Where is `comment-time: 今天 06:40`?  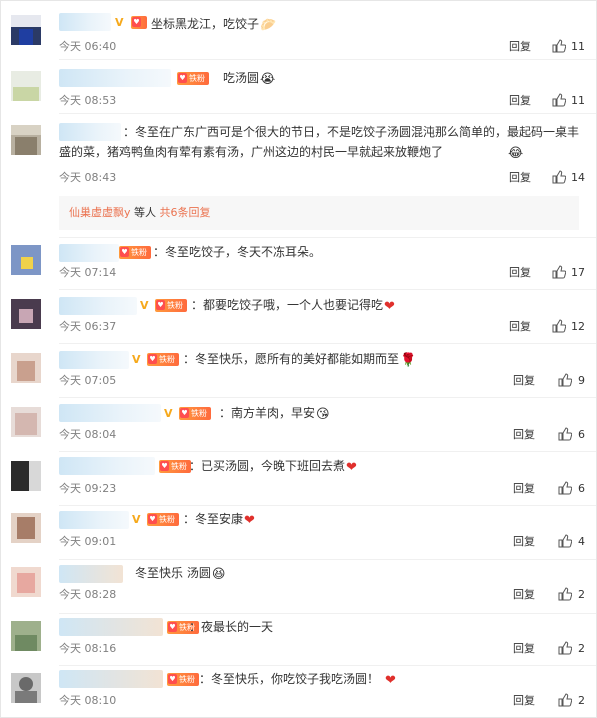 comment-time: 今天 06:40 is located at coordinates (88, 46).